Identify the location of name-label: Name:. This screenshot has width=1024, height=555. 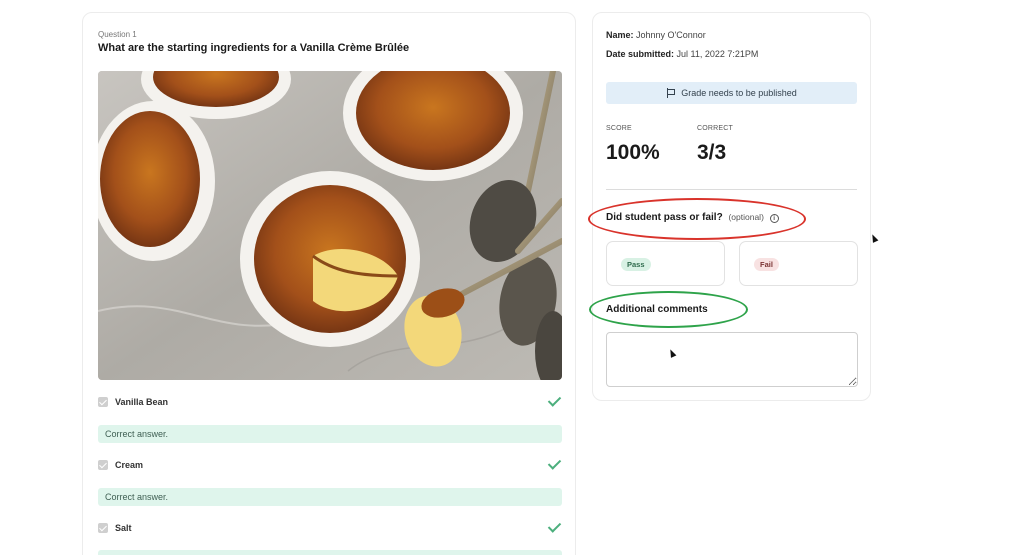
(620, 35).